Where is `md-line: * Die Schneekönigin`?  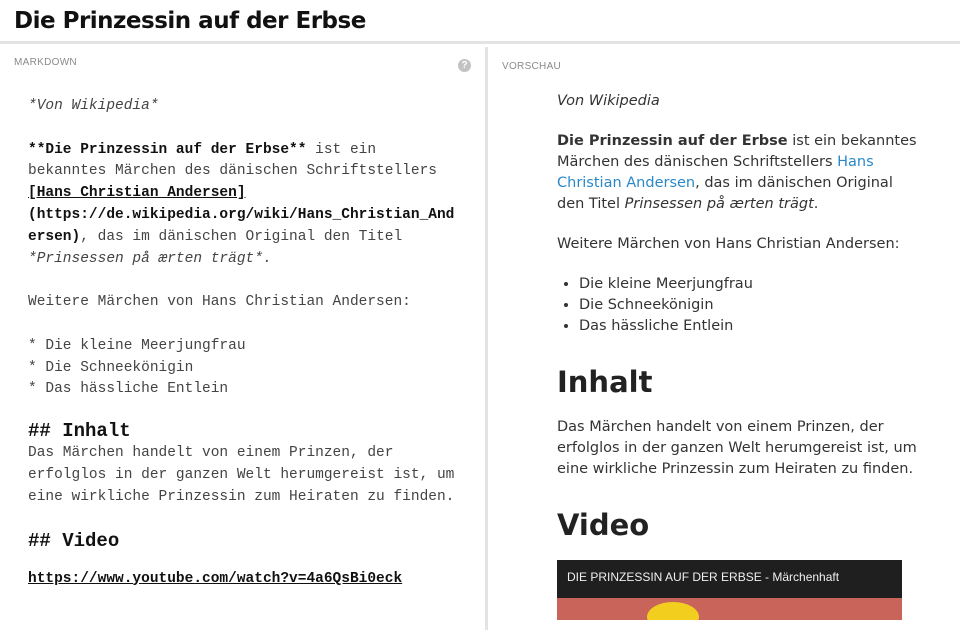 md-line: * Die Schneekönigin is located at coordinates (111, 367).